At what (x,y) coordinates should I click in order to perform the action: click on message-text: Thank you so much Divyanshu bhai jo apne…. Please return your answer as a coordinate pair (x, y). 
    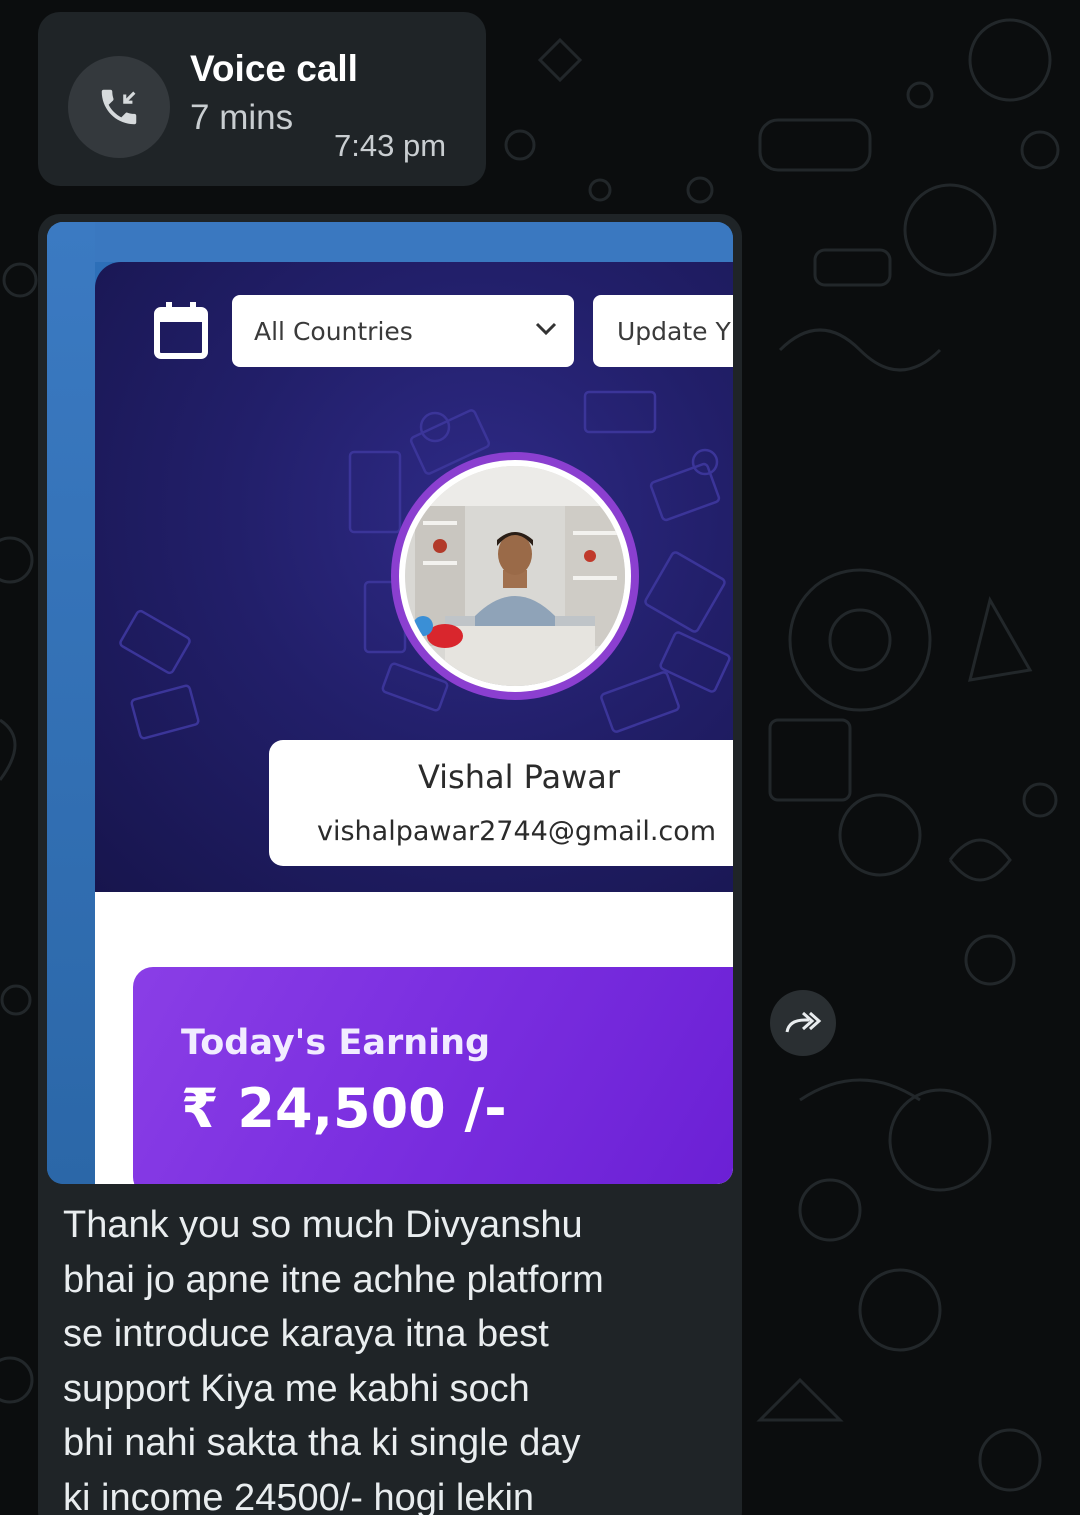
    Looking at the image, I should click on (393, 1356).